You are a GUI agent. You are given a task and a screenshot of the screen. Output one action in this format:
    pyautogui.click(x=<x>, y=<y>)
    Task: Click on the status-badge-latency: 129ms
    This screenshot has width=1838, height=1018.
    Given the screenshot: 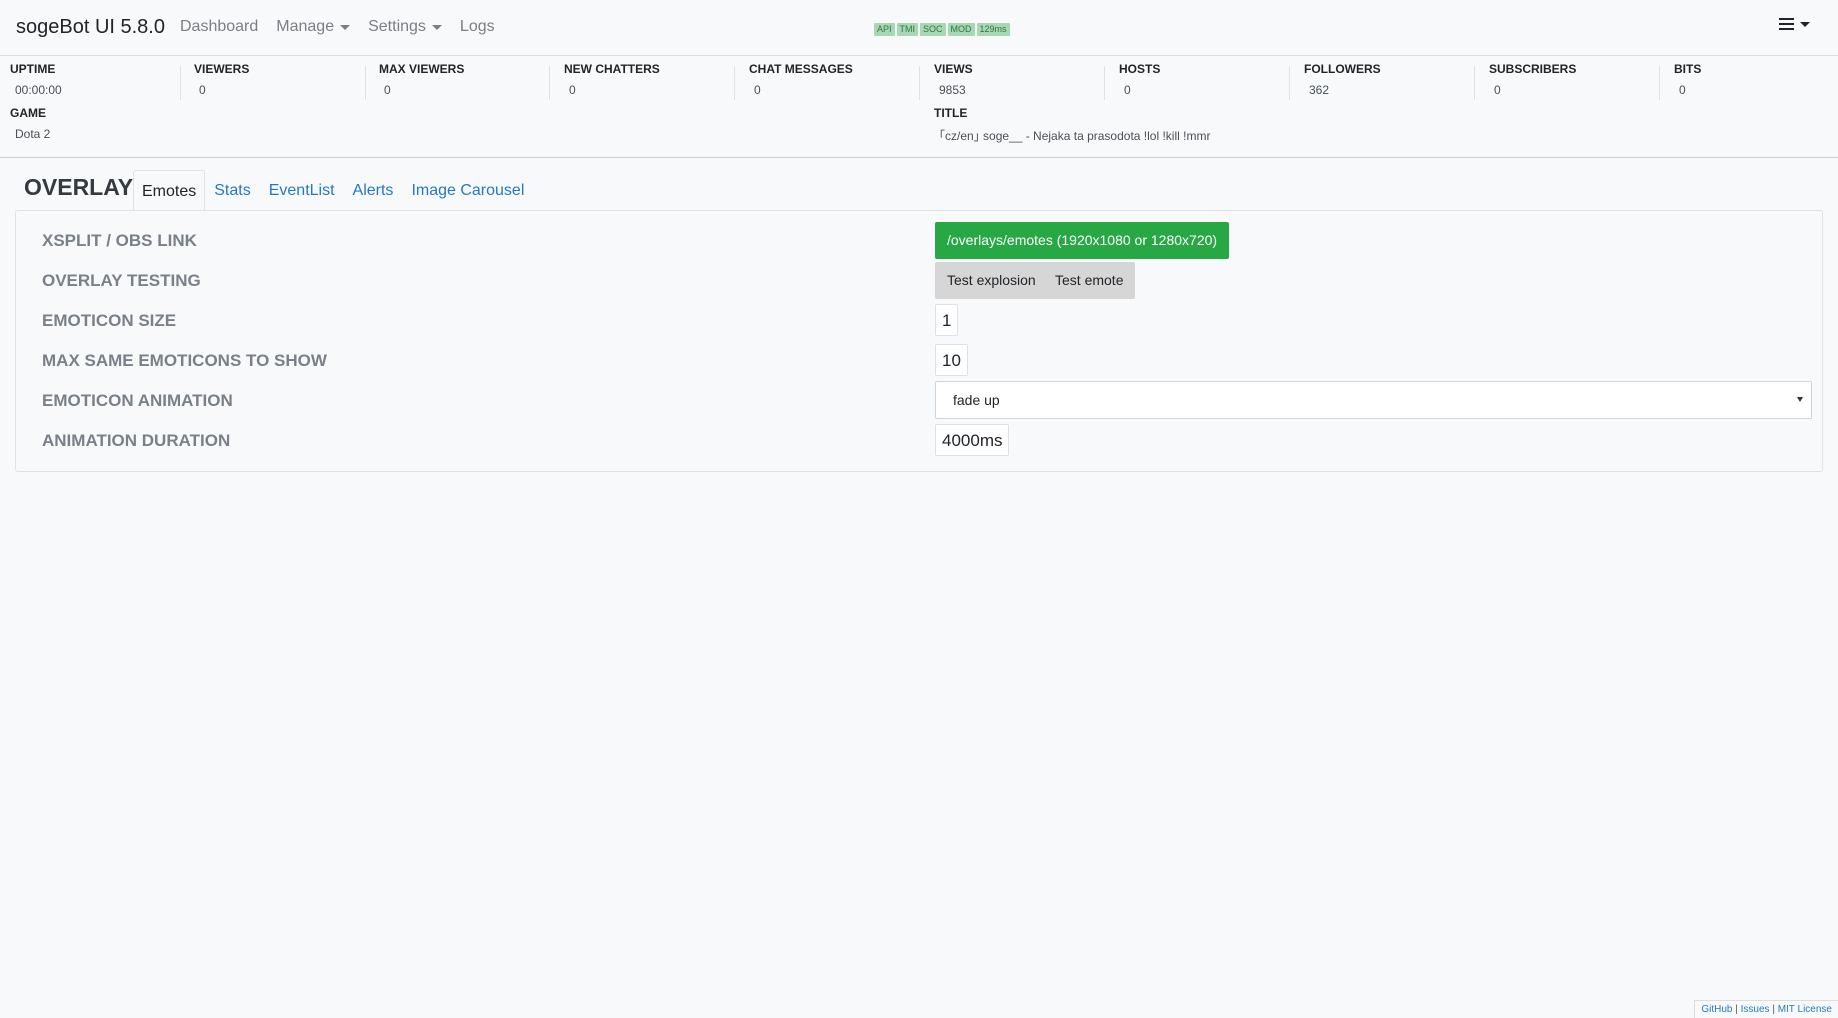 What is the action you would take?
    pyautogui.click(x=993, y=29)
    